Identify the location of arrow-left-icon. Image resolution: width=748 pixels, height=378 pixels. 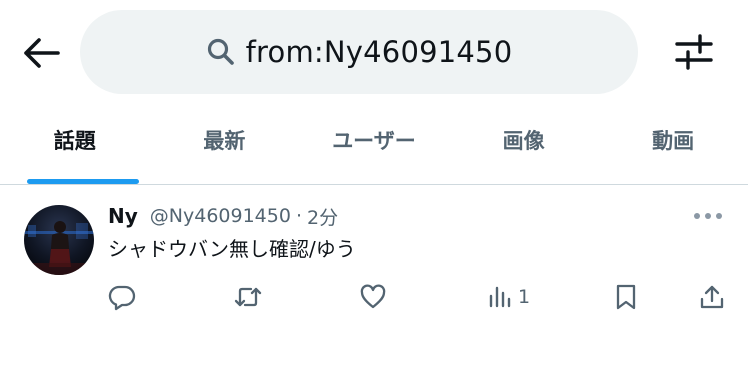
(42, 53).